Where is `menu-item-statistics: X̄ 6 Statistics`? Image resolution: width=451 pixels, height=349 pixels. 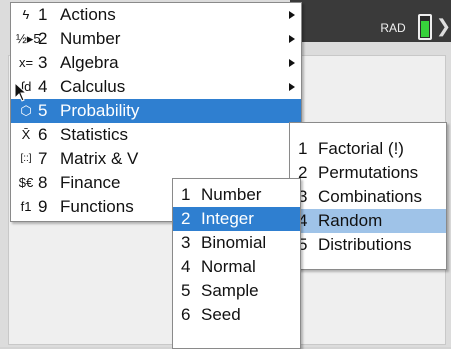 menu-item-statistics: X̄ 6 Statistics is located at coordinates (156, 135).